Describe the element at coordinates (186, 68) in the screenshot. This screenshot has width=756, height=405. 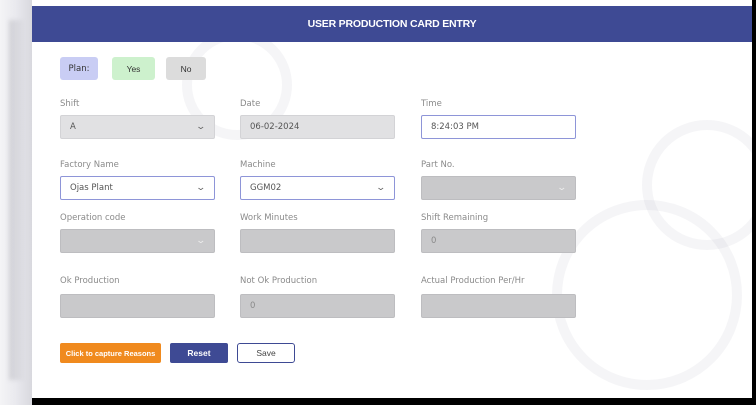
I see `plan-no-button: No` at that location.